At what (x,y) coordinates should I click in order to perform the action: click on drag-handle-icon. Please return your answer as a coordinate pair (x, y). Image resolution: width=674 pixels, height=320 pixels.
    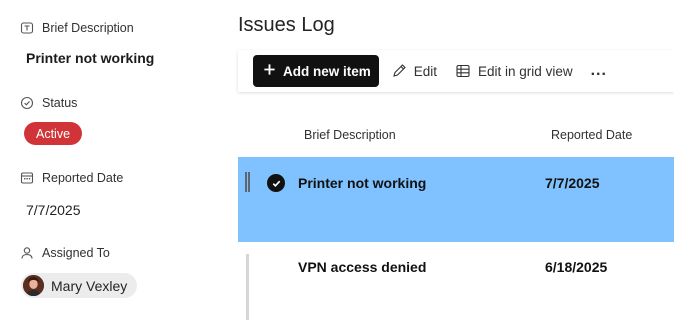
    Looking at the image, I should click on (247, 182).